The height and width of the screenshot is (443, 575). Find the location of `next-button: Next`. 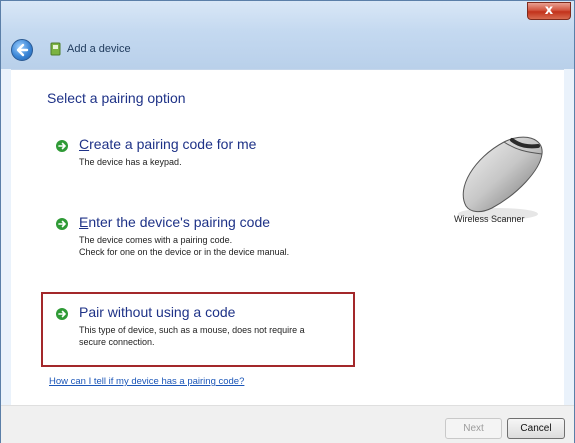

next-button: Next is located at coordinates (473, 428).